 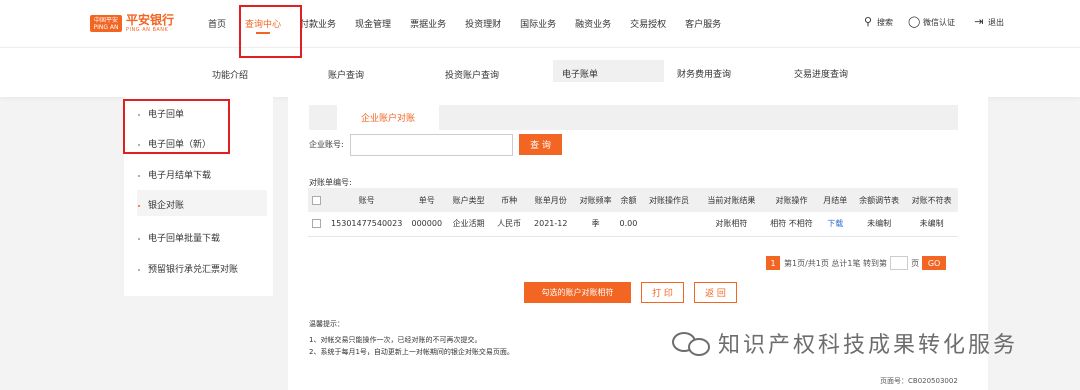 What do you see at coordinates (628, 224) in the screenshot?
I see `cell-balance: 0.00` at bounding box center [628, 224].